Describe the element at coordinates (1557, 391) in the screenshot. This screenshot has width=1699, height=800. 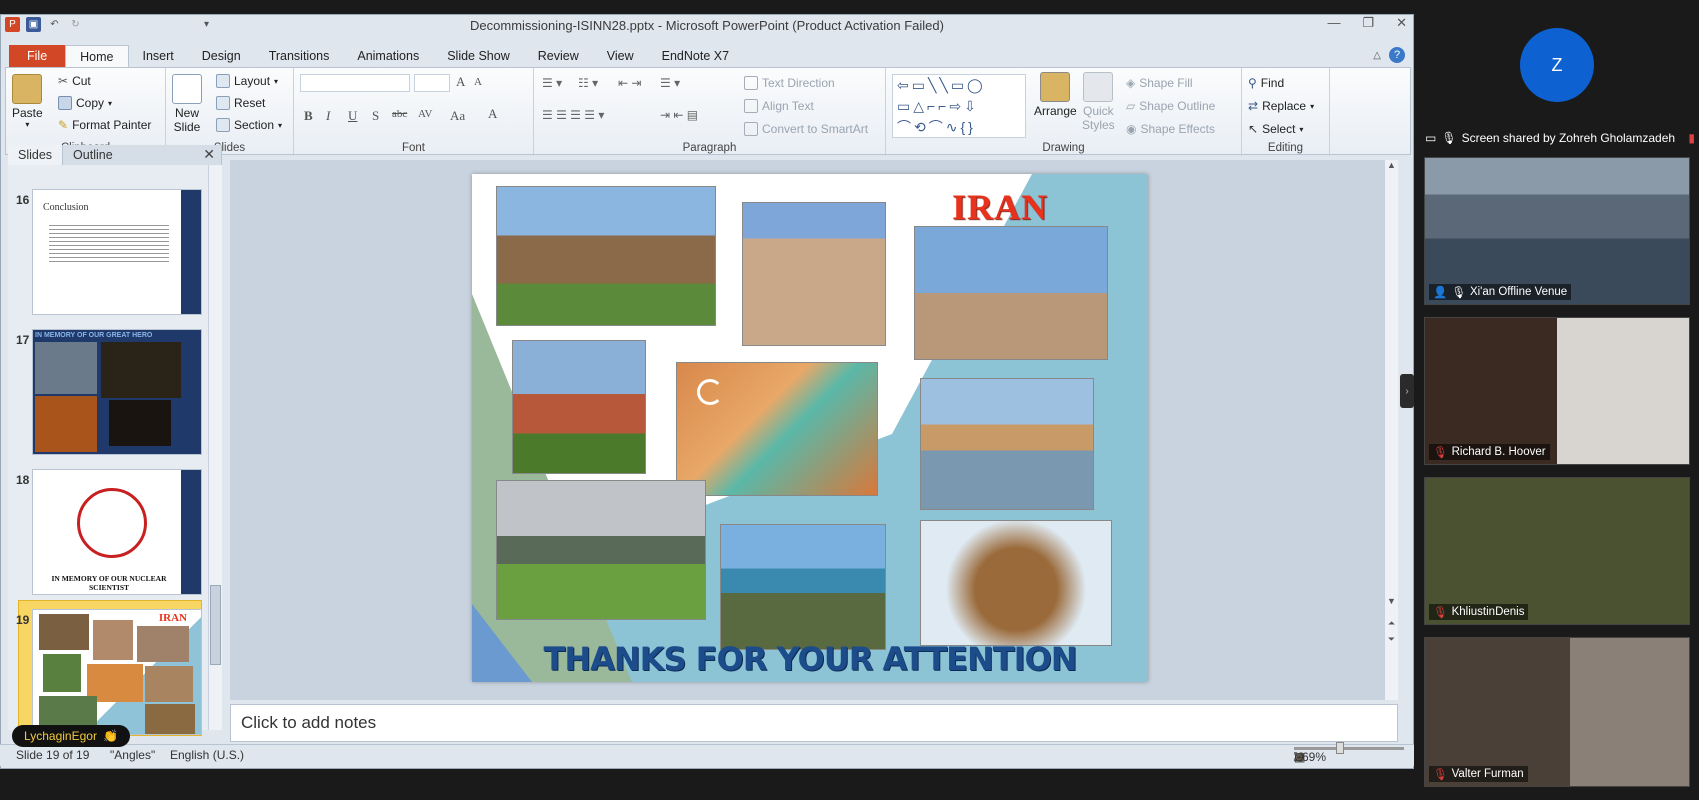
I see `video-tile-hoover: 🎙 Richard B. Hoover` at that location.